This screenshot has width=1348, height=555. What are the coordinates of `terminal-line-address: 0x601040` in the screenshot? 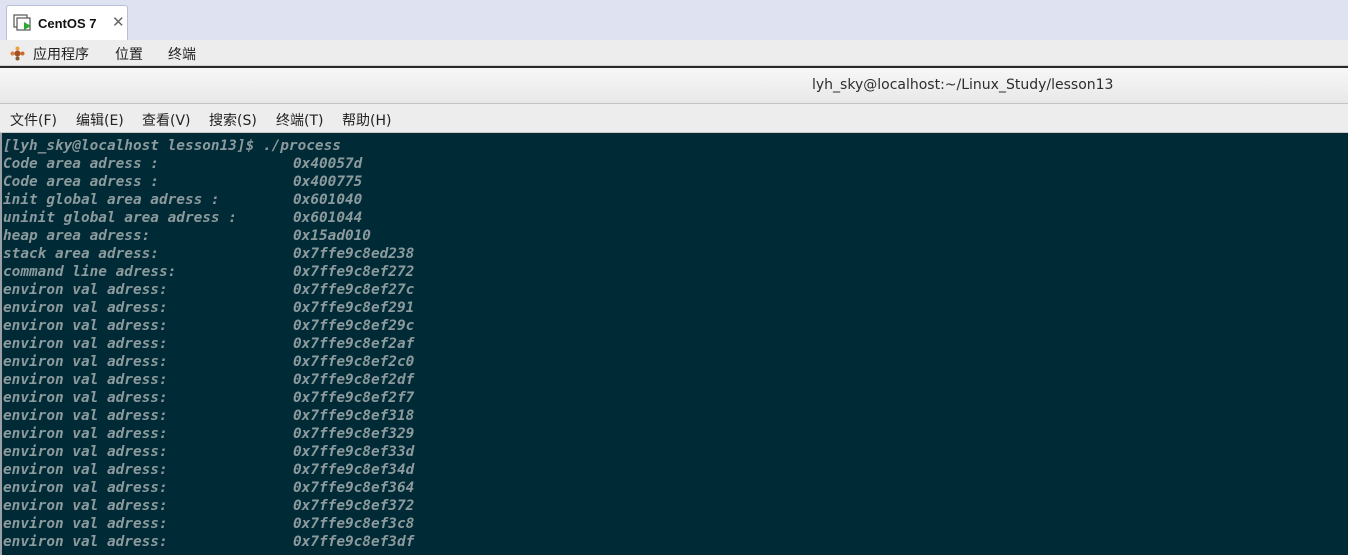 It's located at (328, 200).